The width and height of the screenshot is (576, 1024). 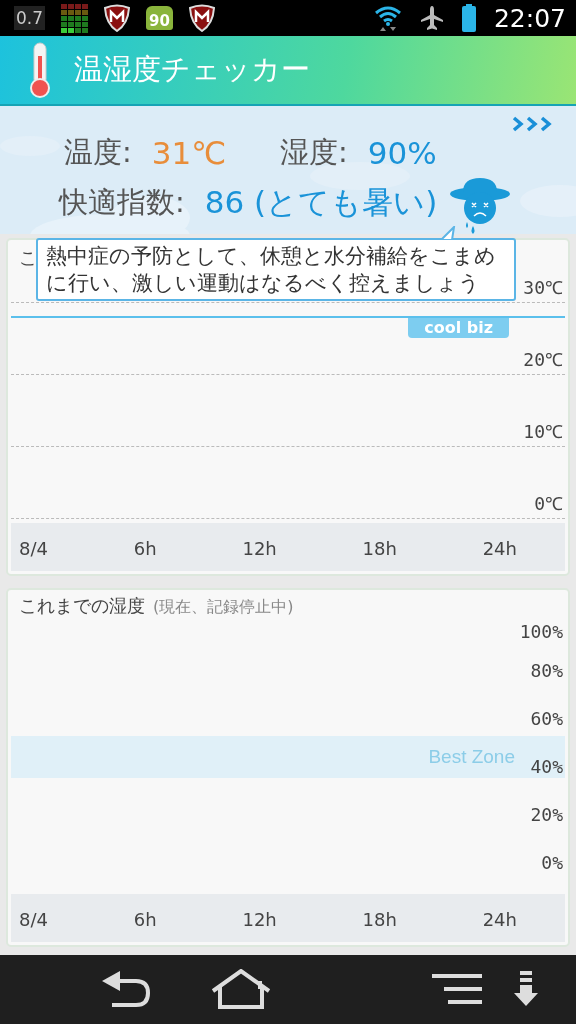 What do you see at coordinates (480, 205) in the screenshot?
I see `sweating-face-icon` at bounding box center [480, 205].